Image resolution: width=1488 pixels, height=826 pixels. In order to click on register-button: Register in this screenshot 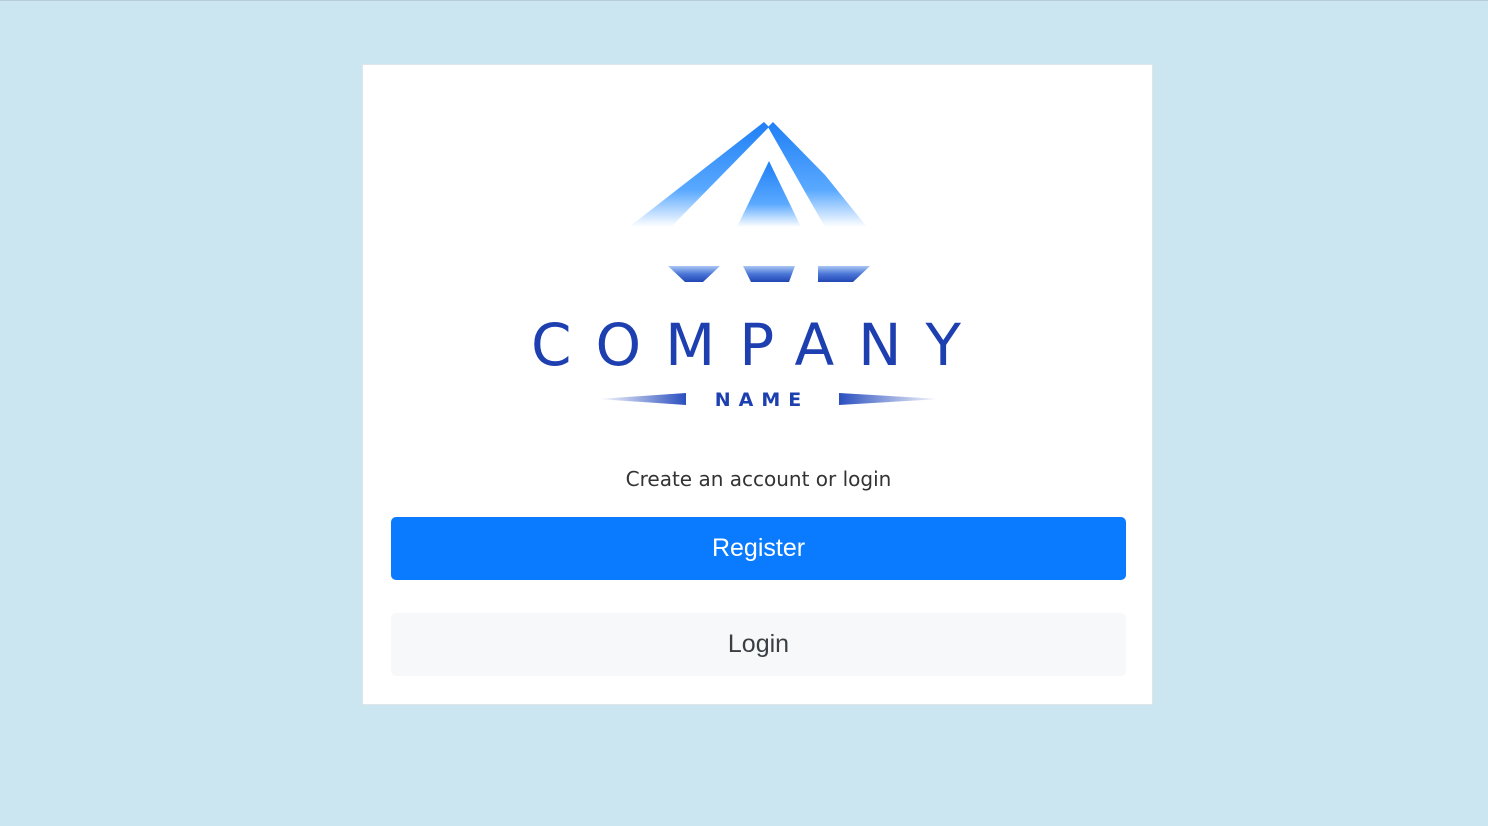, I will do `click(758, 548)`.